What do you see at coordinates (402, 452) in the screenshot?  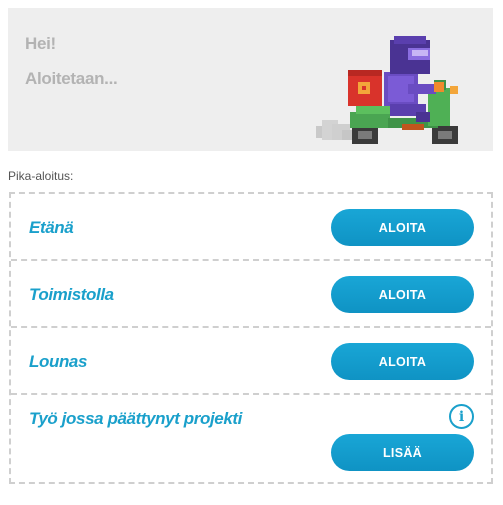 I see `add-ended-project-button: LISÄÄ` at bounding box center [402, 452].